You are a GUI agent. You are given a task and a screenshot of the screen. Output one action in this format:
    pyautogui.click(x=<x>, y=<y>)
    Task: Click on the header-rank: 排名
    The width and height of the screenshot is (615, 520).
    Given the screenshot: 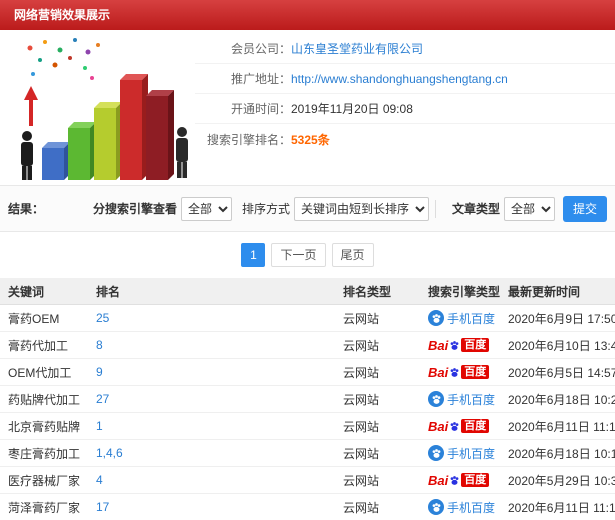 What is the action you would take?
    pyautogui.click(x=108, y=291)
    